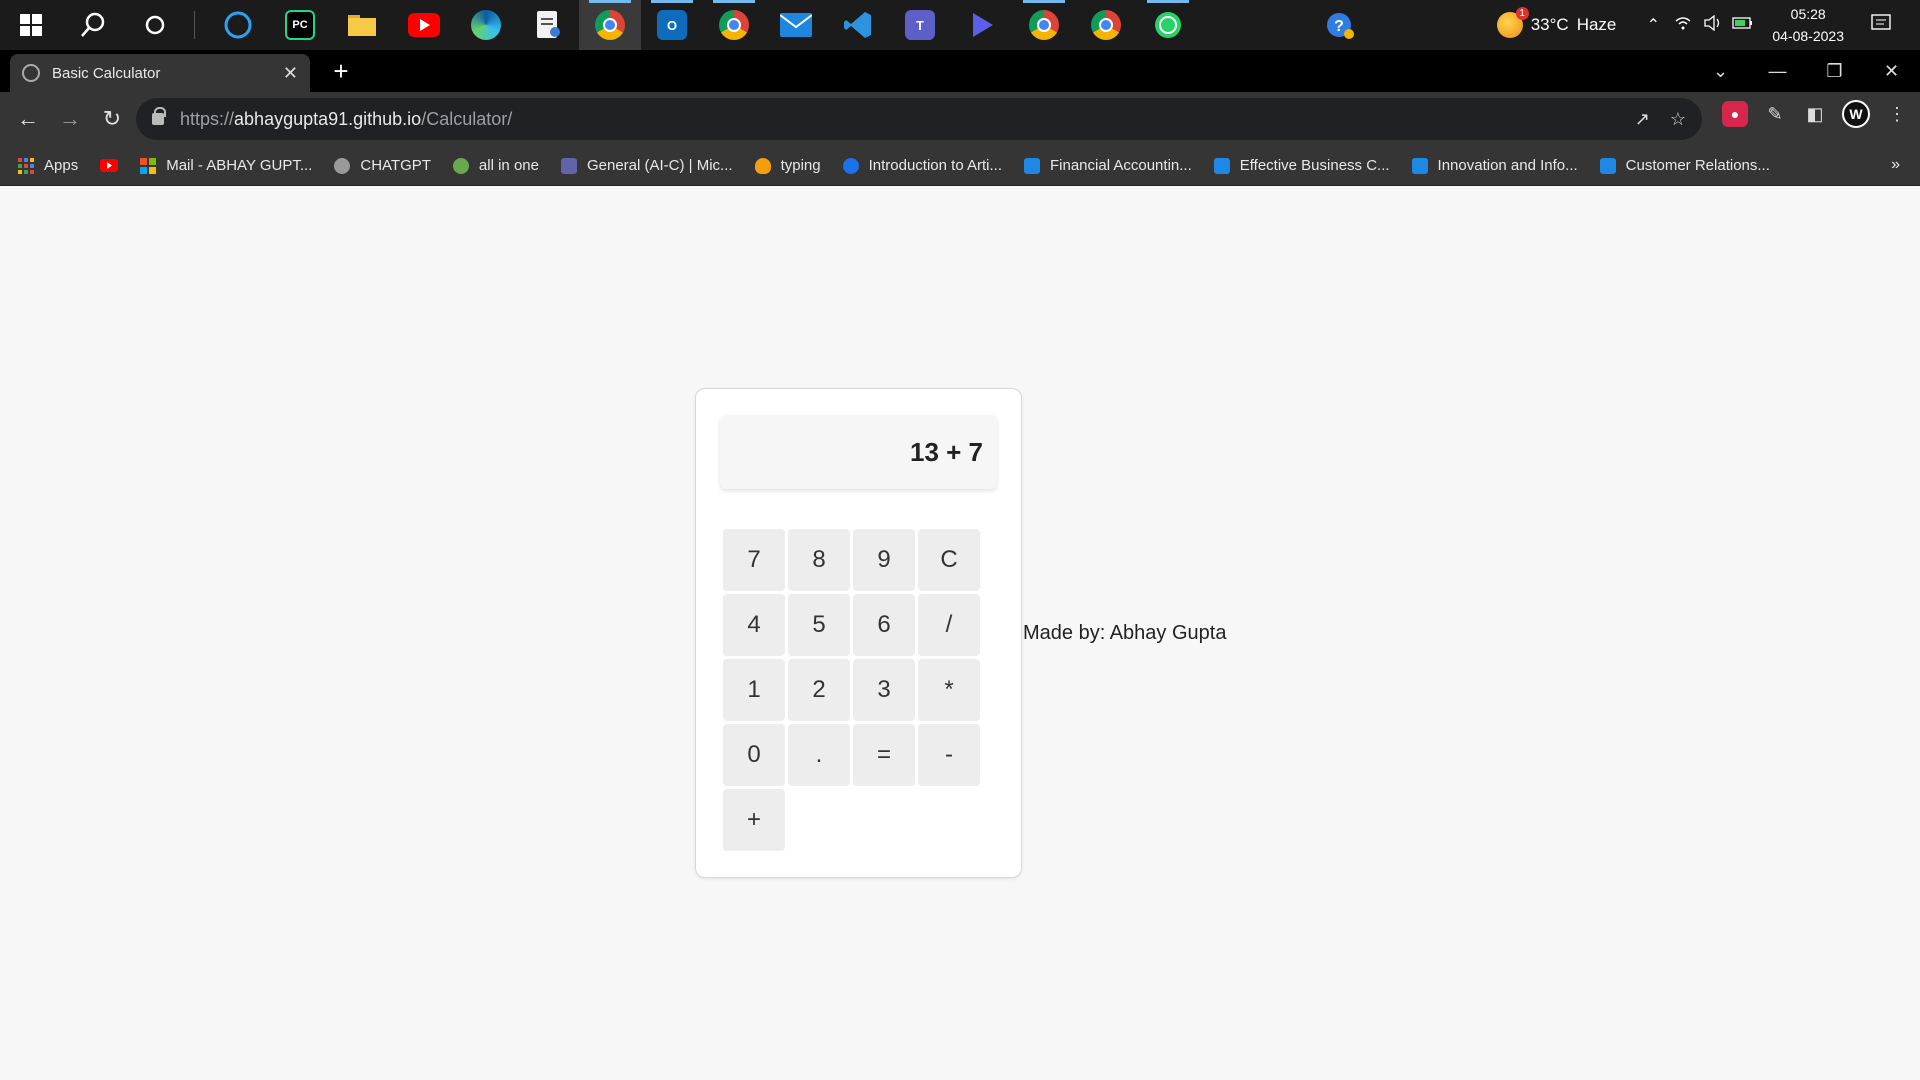 This screenshot has width=1920, height=1080. What do you see at coordinates (754, 625) in the screenshot?
I see `key-4: 4` at bounding box center [754, 625].